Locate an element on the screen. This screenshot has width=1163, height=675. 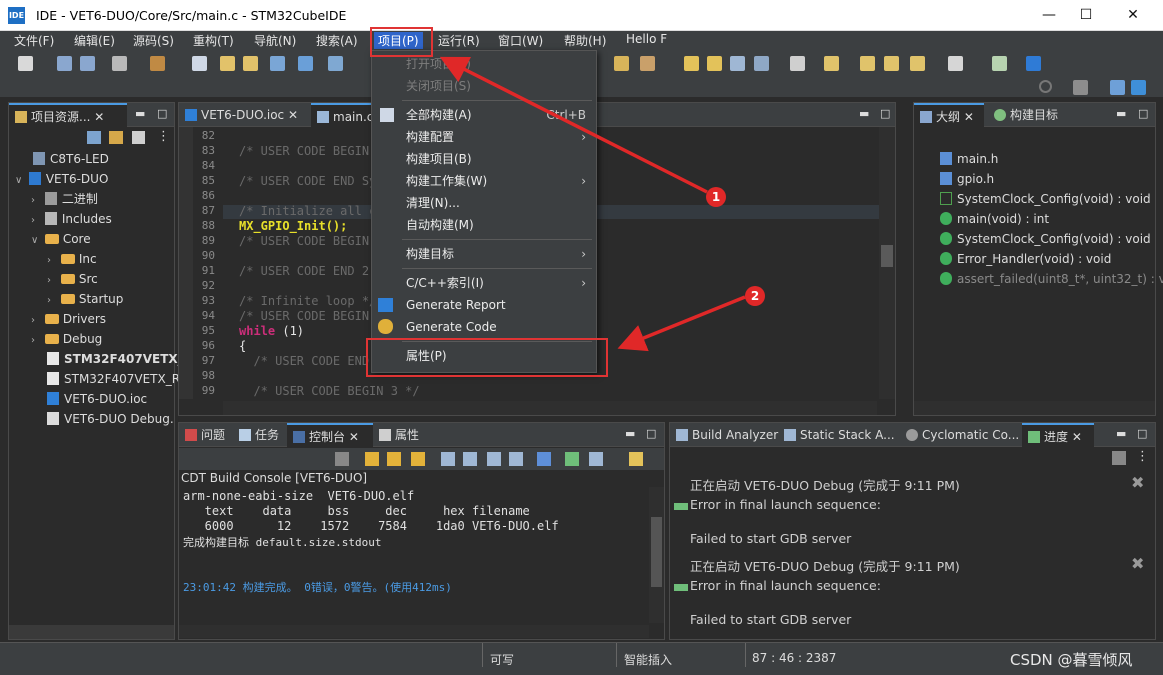
arrow-to-project-menu is located at coordinates (573, 125).